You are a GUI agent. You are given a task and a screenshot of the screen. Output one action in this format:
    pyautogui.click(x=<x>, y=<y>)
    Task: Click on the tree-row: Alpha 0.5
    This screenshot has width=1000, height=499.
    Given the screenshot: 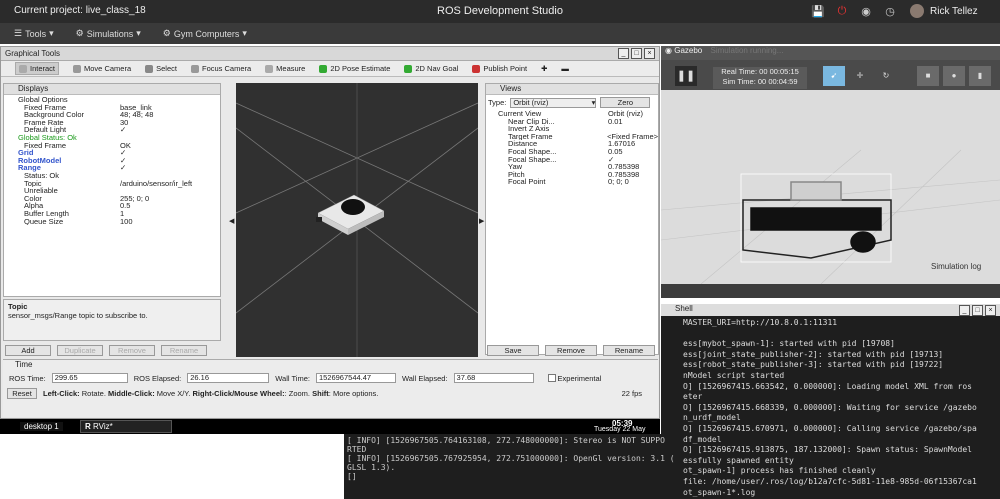 What is the action you would take?
    pyautogui.click(x=115, y=206)
    